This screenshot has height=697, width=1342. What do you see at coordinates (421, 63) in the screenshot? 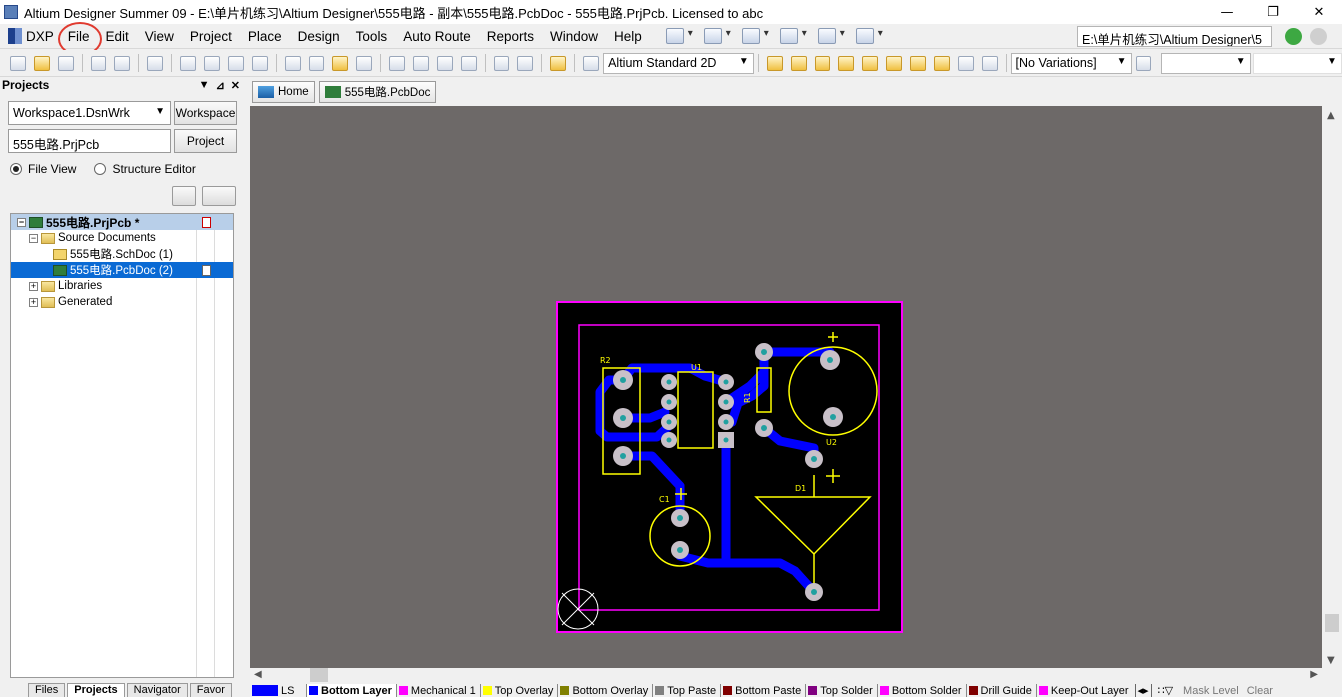
I see `move-icon` at bounding box center [421, 63].